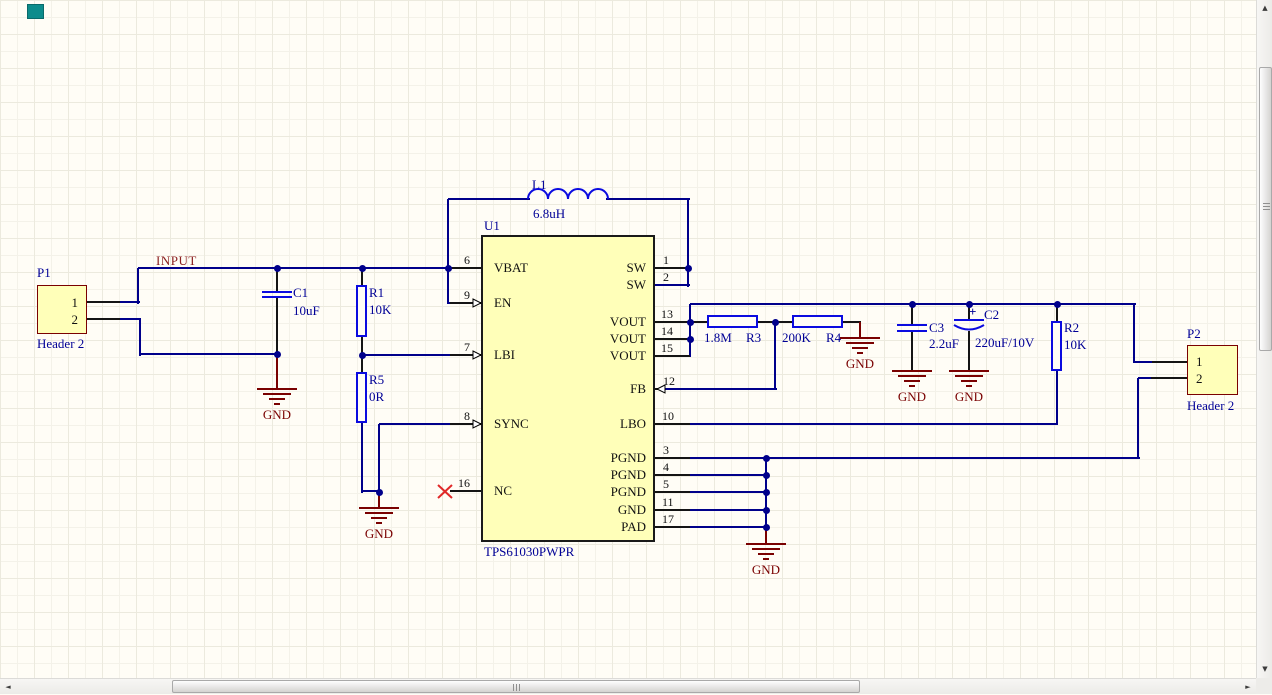  What do you see at coordinates (944, 344) in the screenshot?
I see `c3-value: 2.2uF` at bounding box center [944, 344].